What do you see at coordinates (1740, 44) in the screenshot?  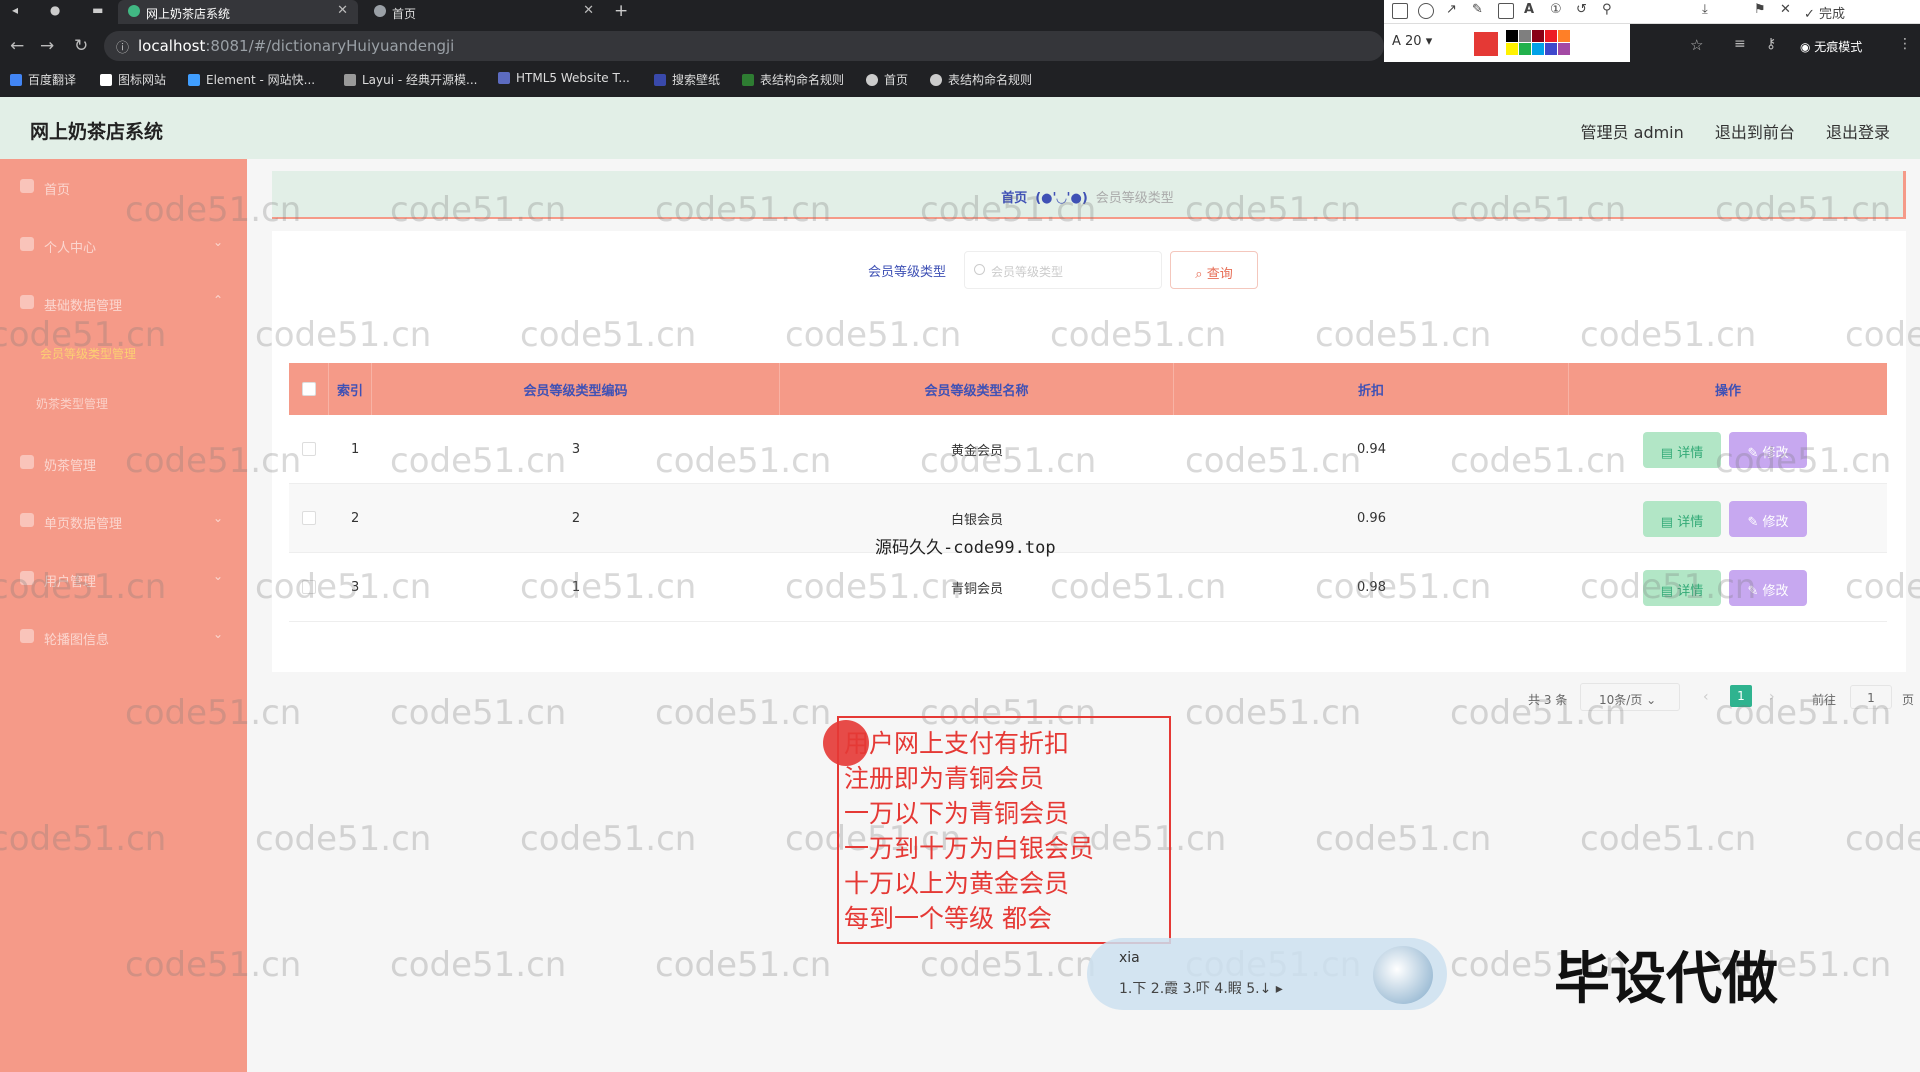 I see `reading-list-icon: ≡` at bounding box center [1740, 44].